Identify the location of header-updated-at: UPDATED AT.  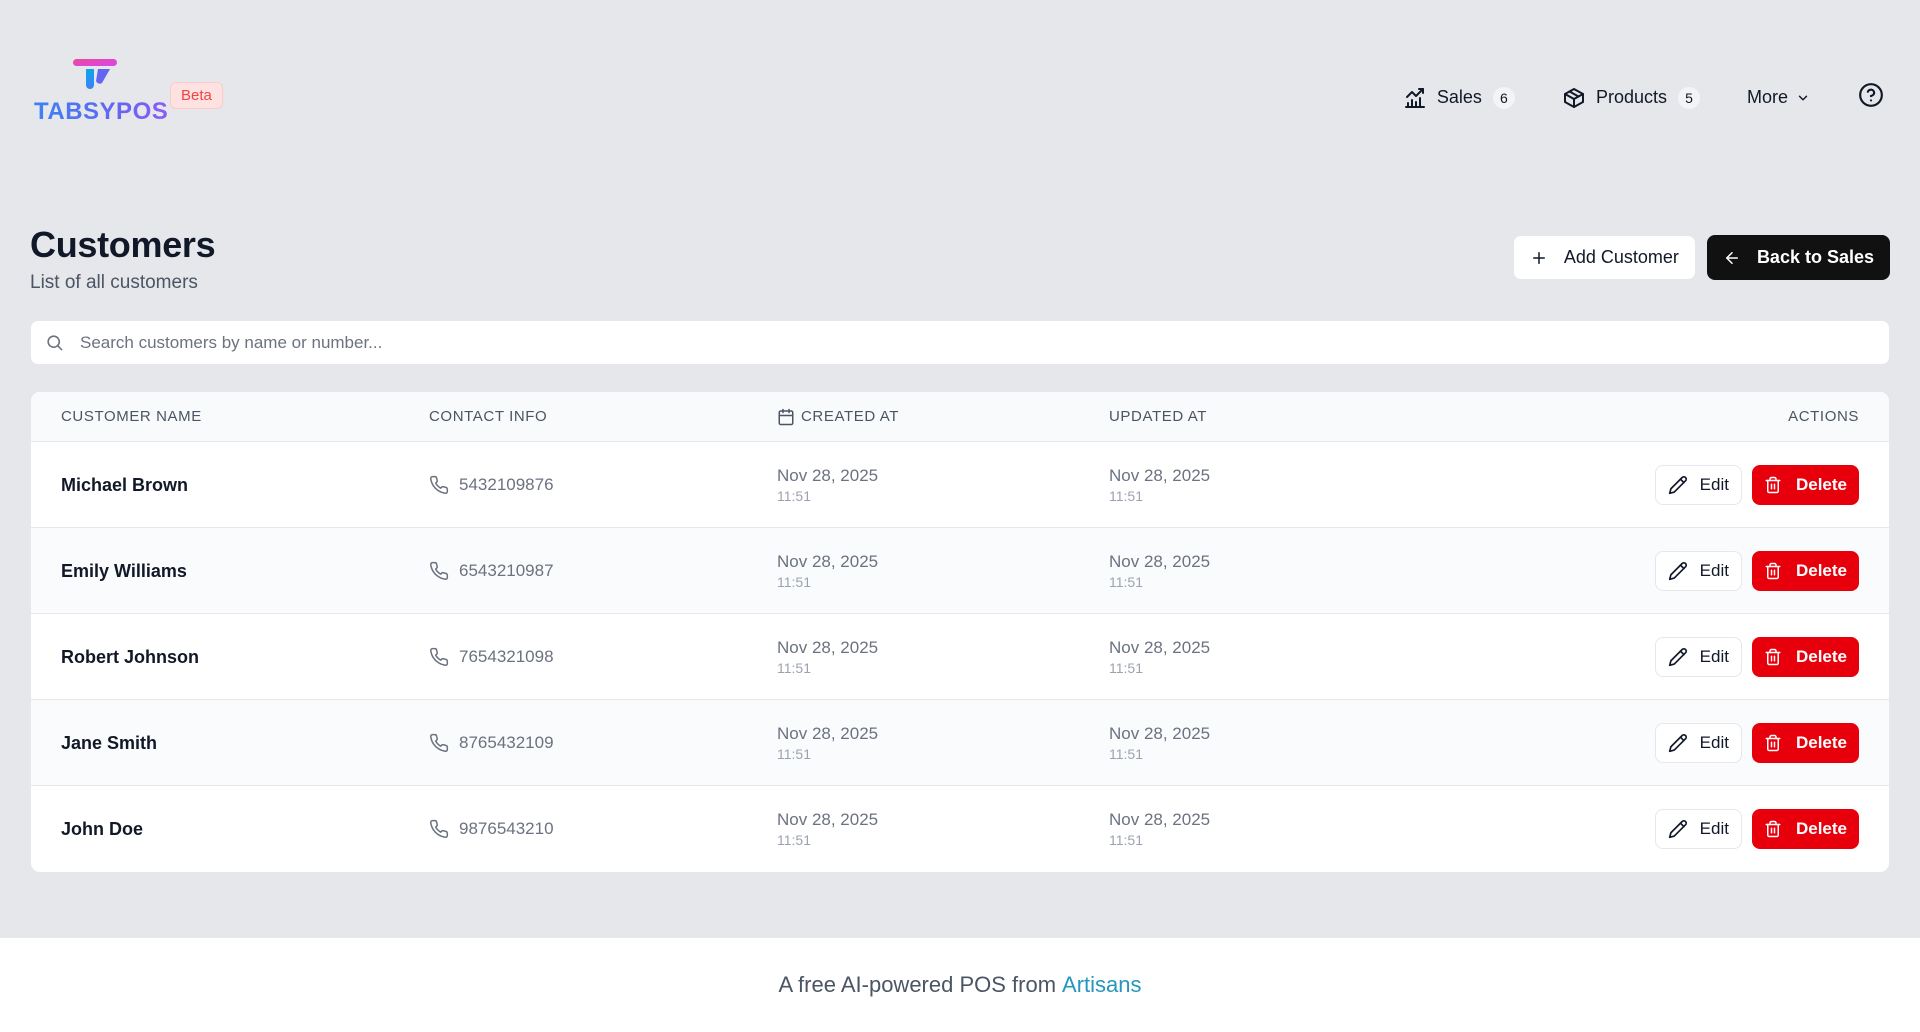
(1158, 416).